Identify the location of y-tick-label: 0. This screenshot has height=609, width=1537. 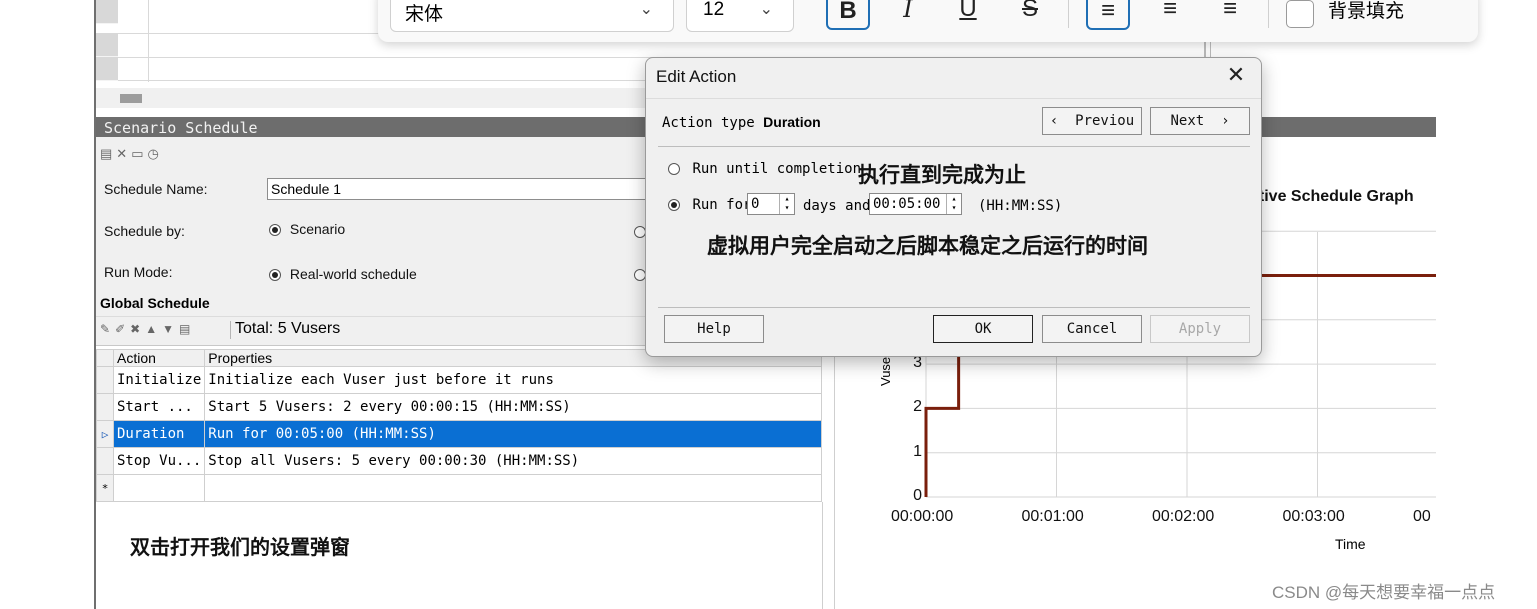
(917, 495).